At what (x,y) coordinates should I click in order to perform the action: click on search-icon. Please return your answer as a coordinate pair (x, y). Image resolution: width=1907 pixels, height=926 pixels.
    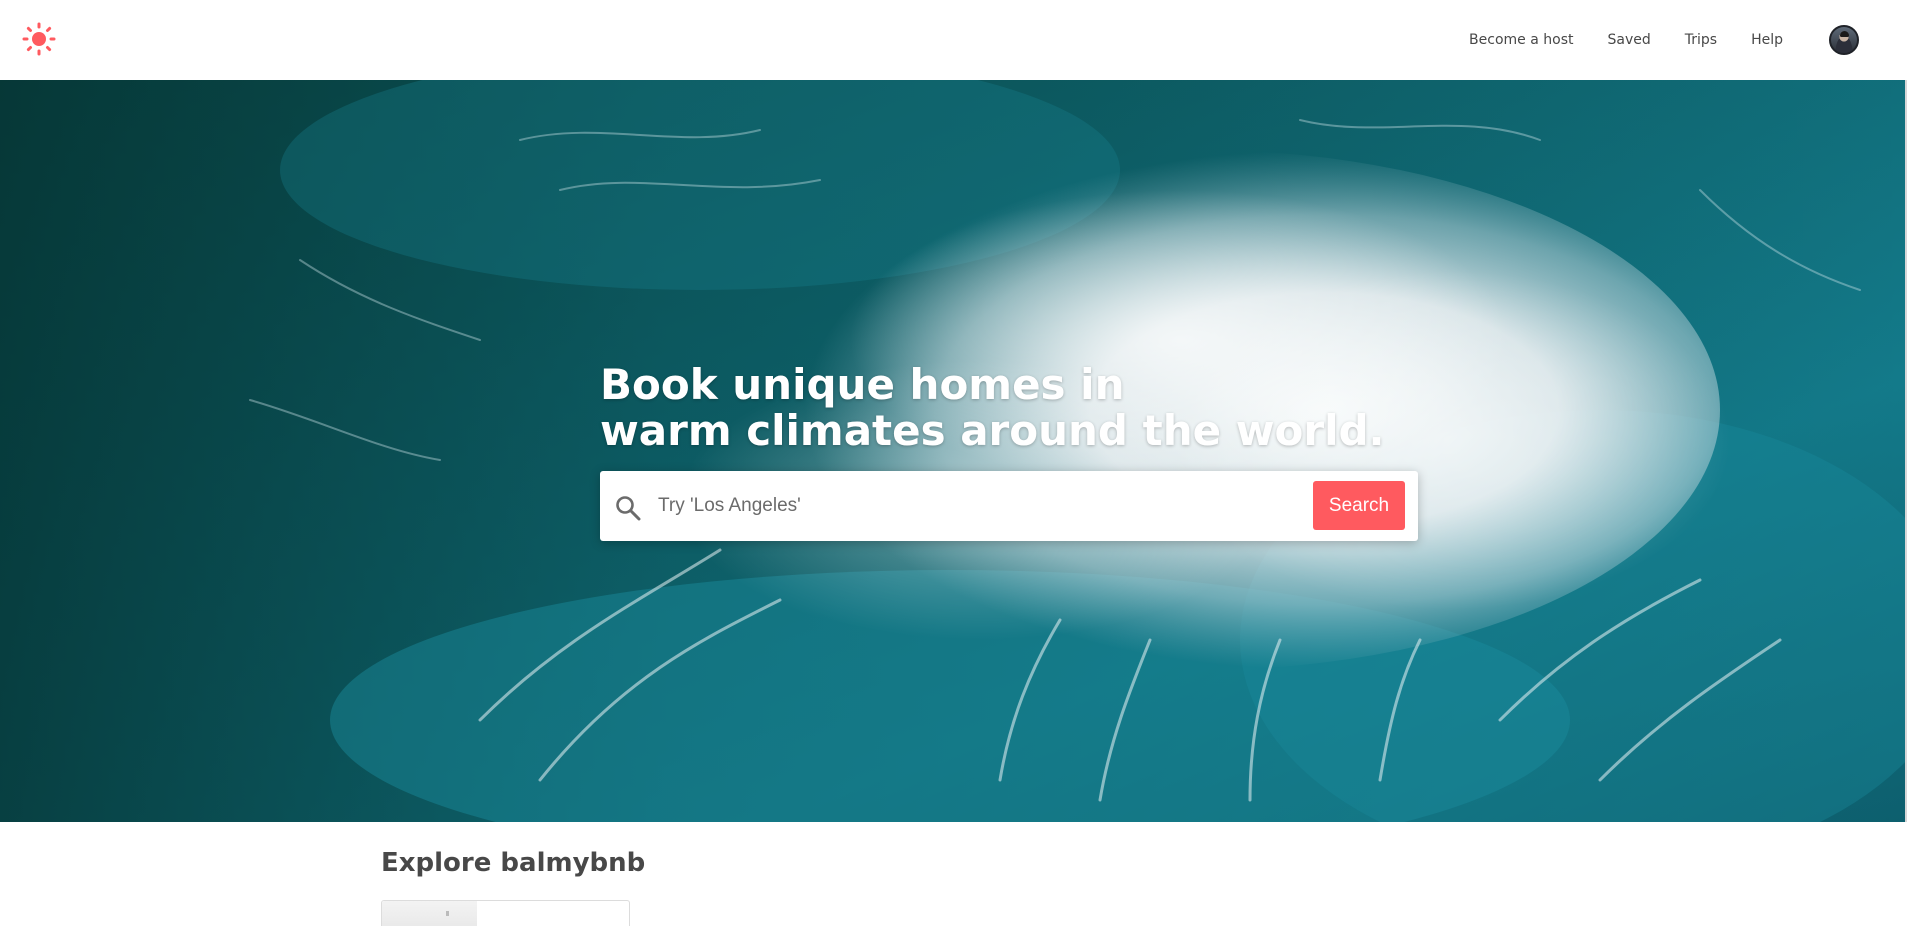
    Looking at the image, I should click on (628, 508).